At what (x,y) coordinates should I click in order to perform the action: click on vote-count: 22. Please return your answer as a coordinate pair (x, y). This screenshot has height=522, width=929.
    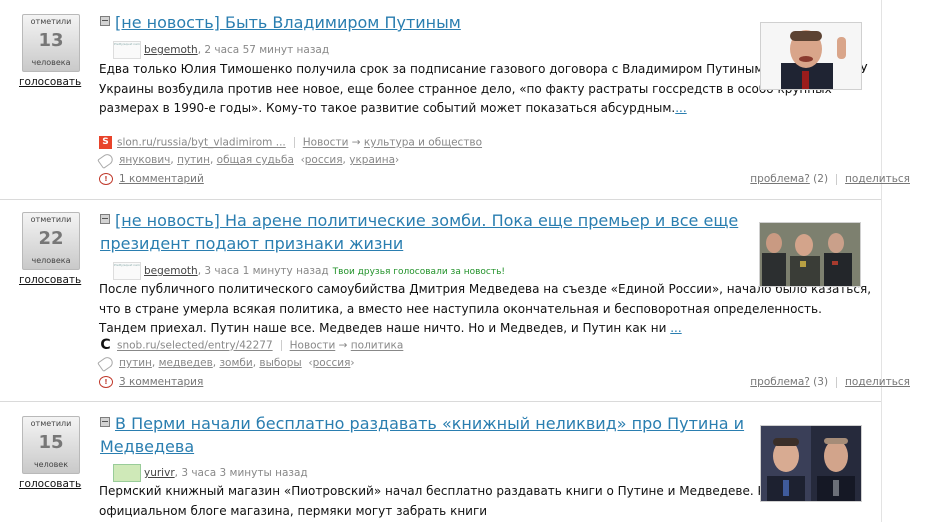
    Looking at the image, I should click on (51, 238).